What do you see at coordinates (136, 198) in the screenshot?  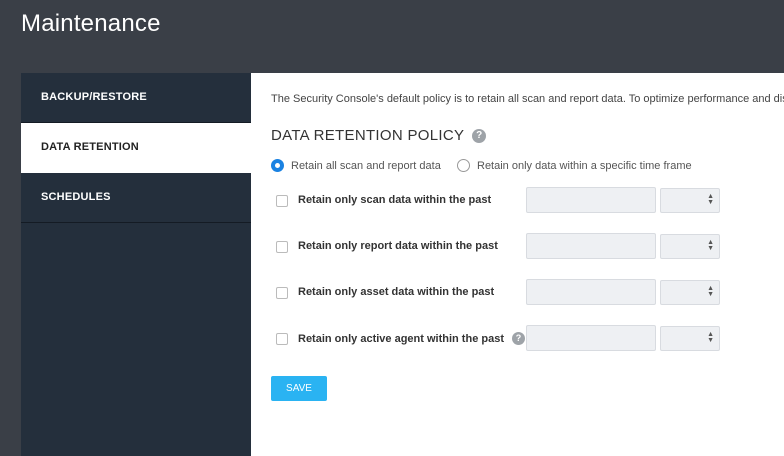 I see `sidebar-item-schedules: SCHEDULES` at bounding box center [136, 198].